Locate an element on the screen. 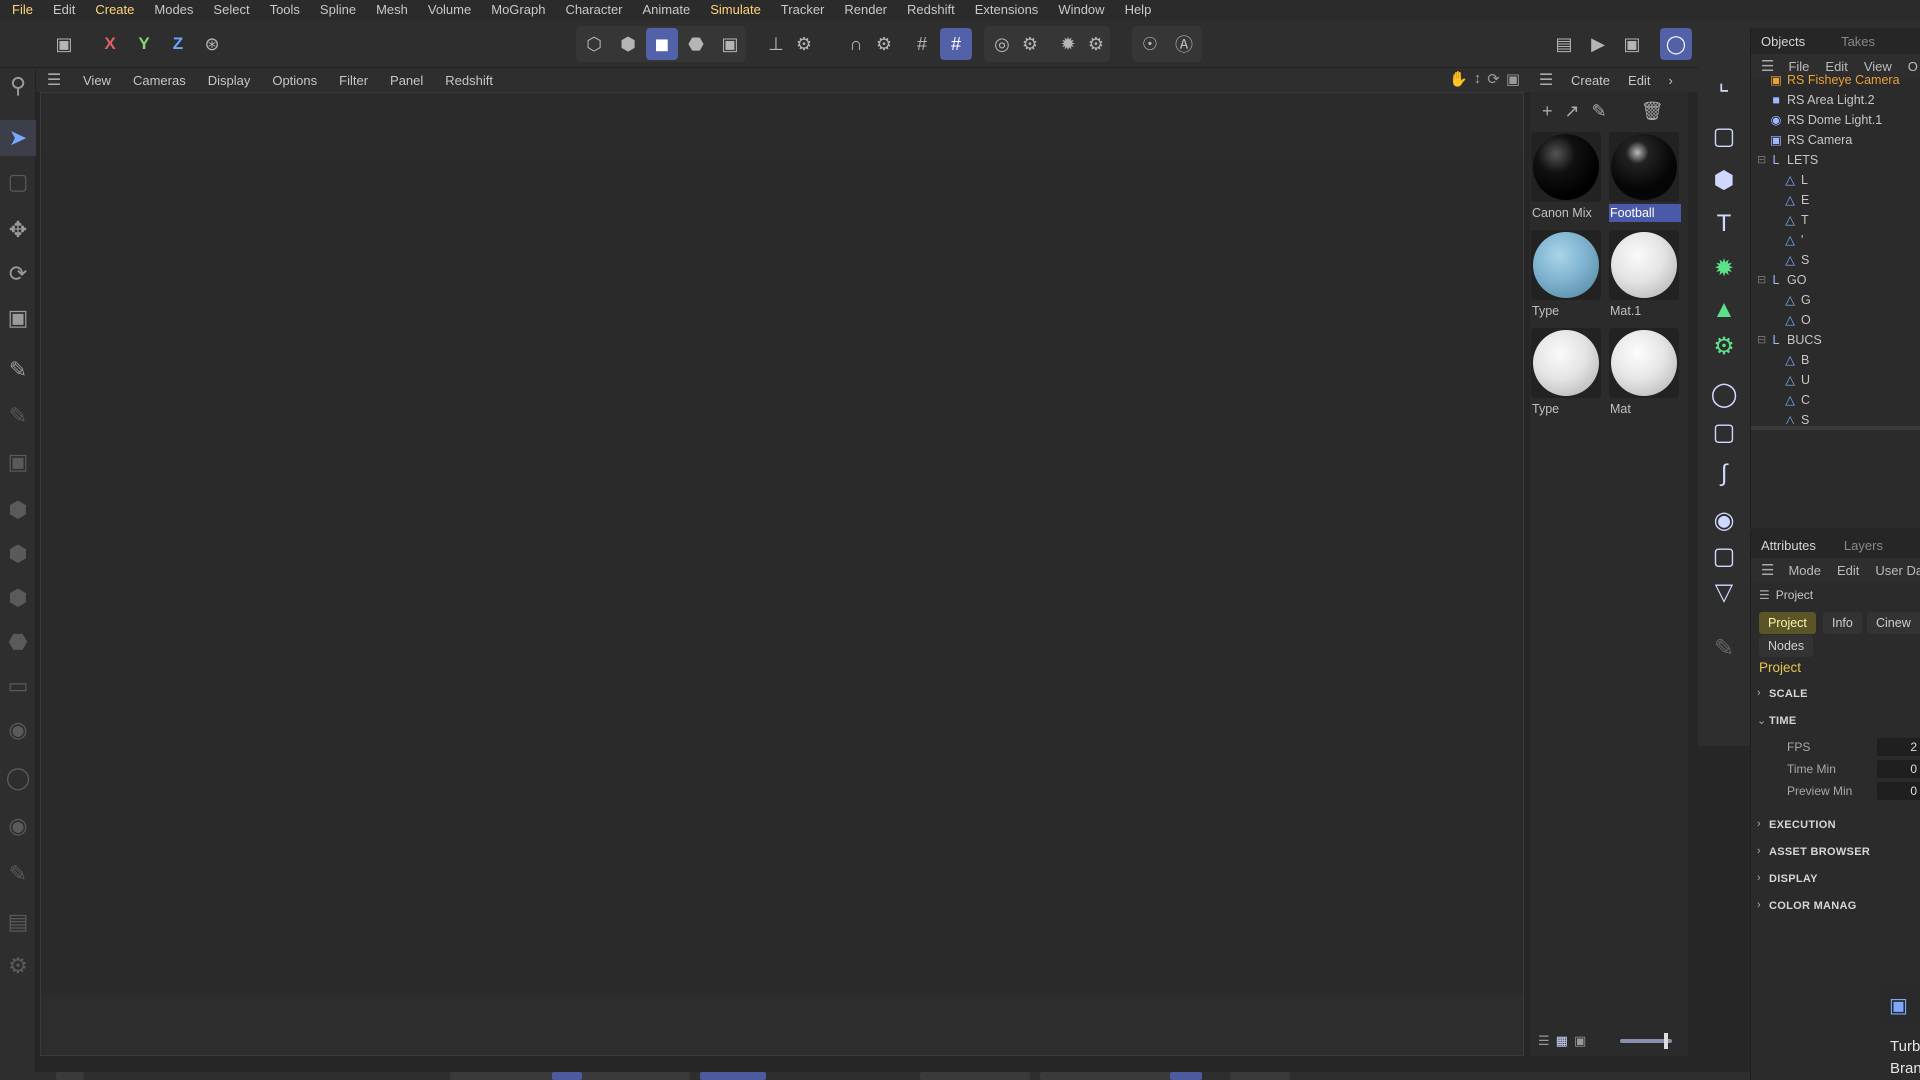 Image resolution: width=1920 pixels, height=1080 pixels. menu-window: Window is located at coordinates (1081, 10).